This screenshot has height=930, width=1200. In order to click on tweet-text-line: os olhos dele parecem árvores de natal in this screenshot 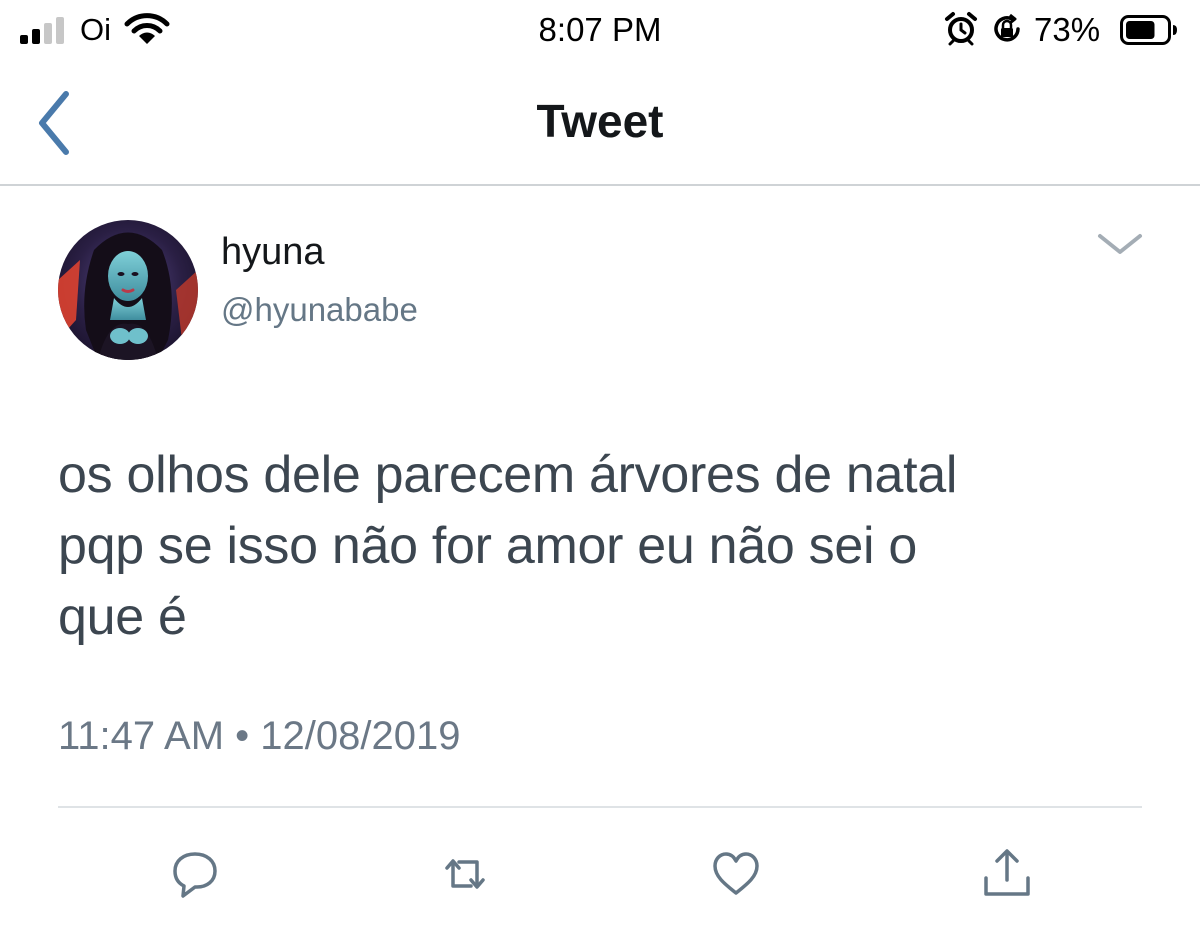, I will do `click(508, 475)`.